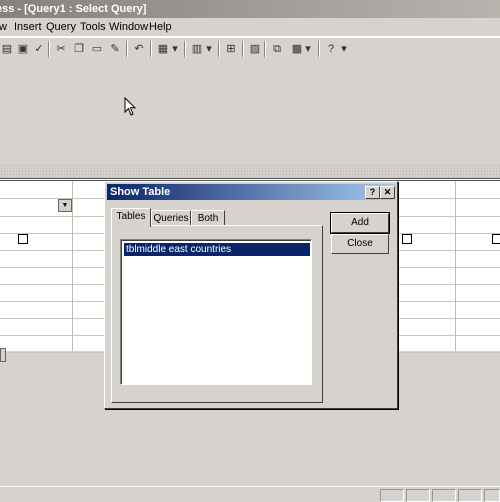  Describe the element at coordinates (217, 249) in the screenshot. I see `list-item-selected: tblmiddle east countries` at that location.